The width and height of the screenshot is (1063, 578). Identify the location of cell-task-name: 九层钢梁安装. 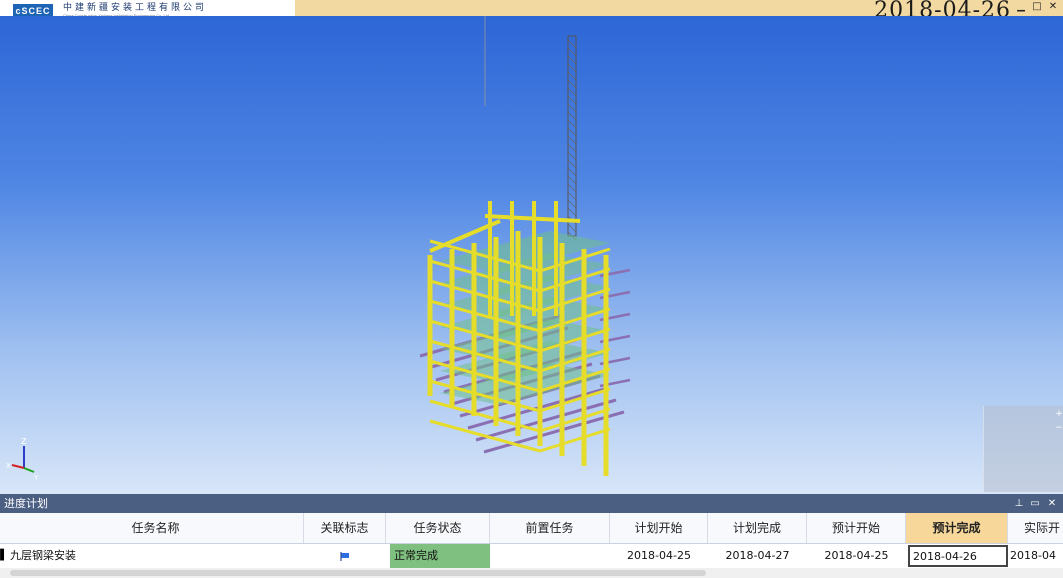
(157, 556).